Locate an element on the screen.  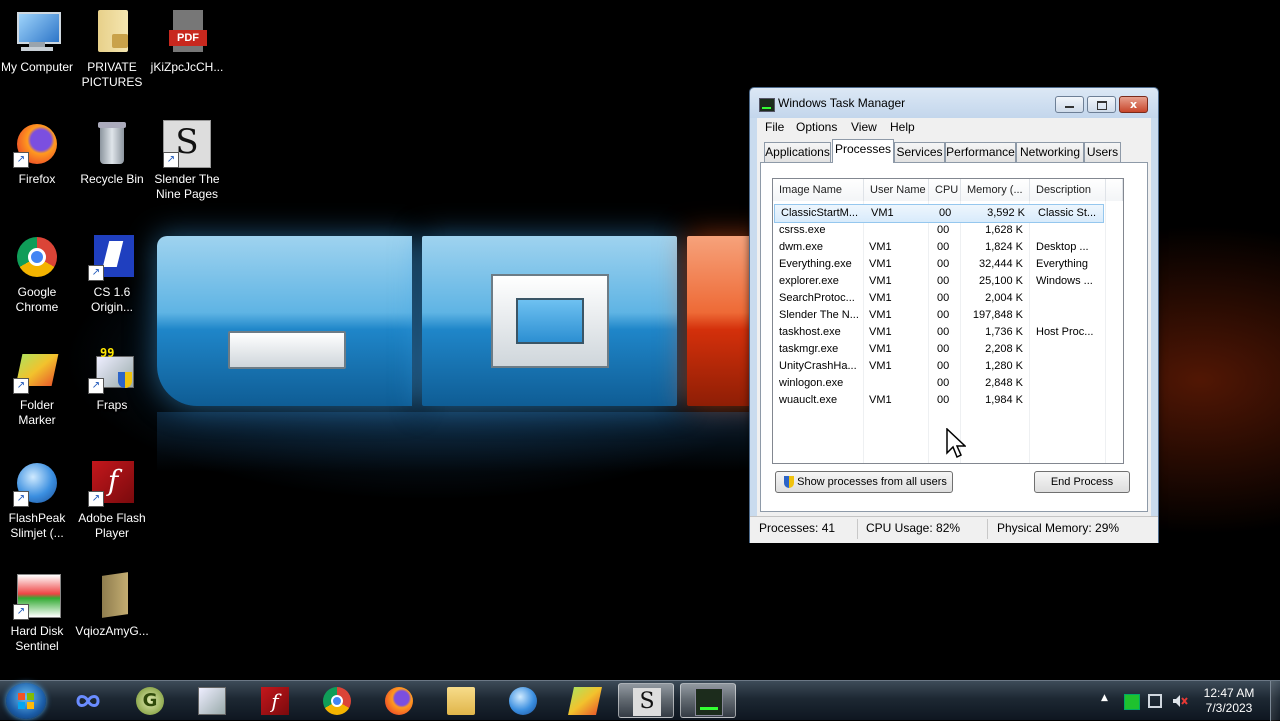
process-row: taskmgr.exe VM1 00 2,208 K is located at coordinates (948, 349).